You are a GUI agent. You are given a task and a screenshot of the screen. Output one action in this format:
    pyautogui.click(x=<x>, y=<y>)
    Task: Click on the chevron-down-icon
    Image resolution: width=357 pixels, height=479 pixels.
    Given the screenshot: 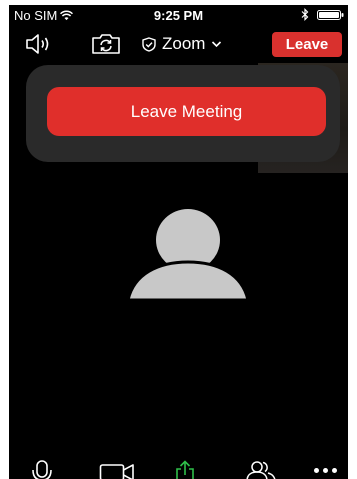 What is the action you would take?
    pyautogui.click(x=217, y=44)
    